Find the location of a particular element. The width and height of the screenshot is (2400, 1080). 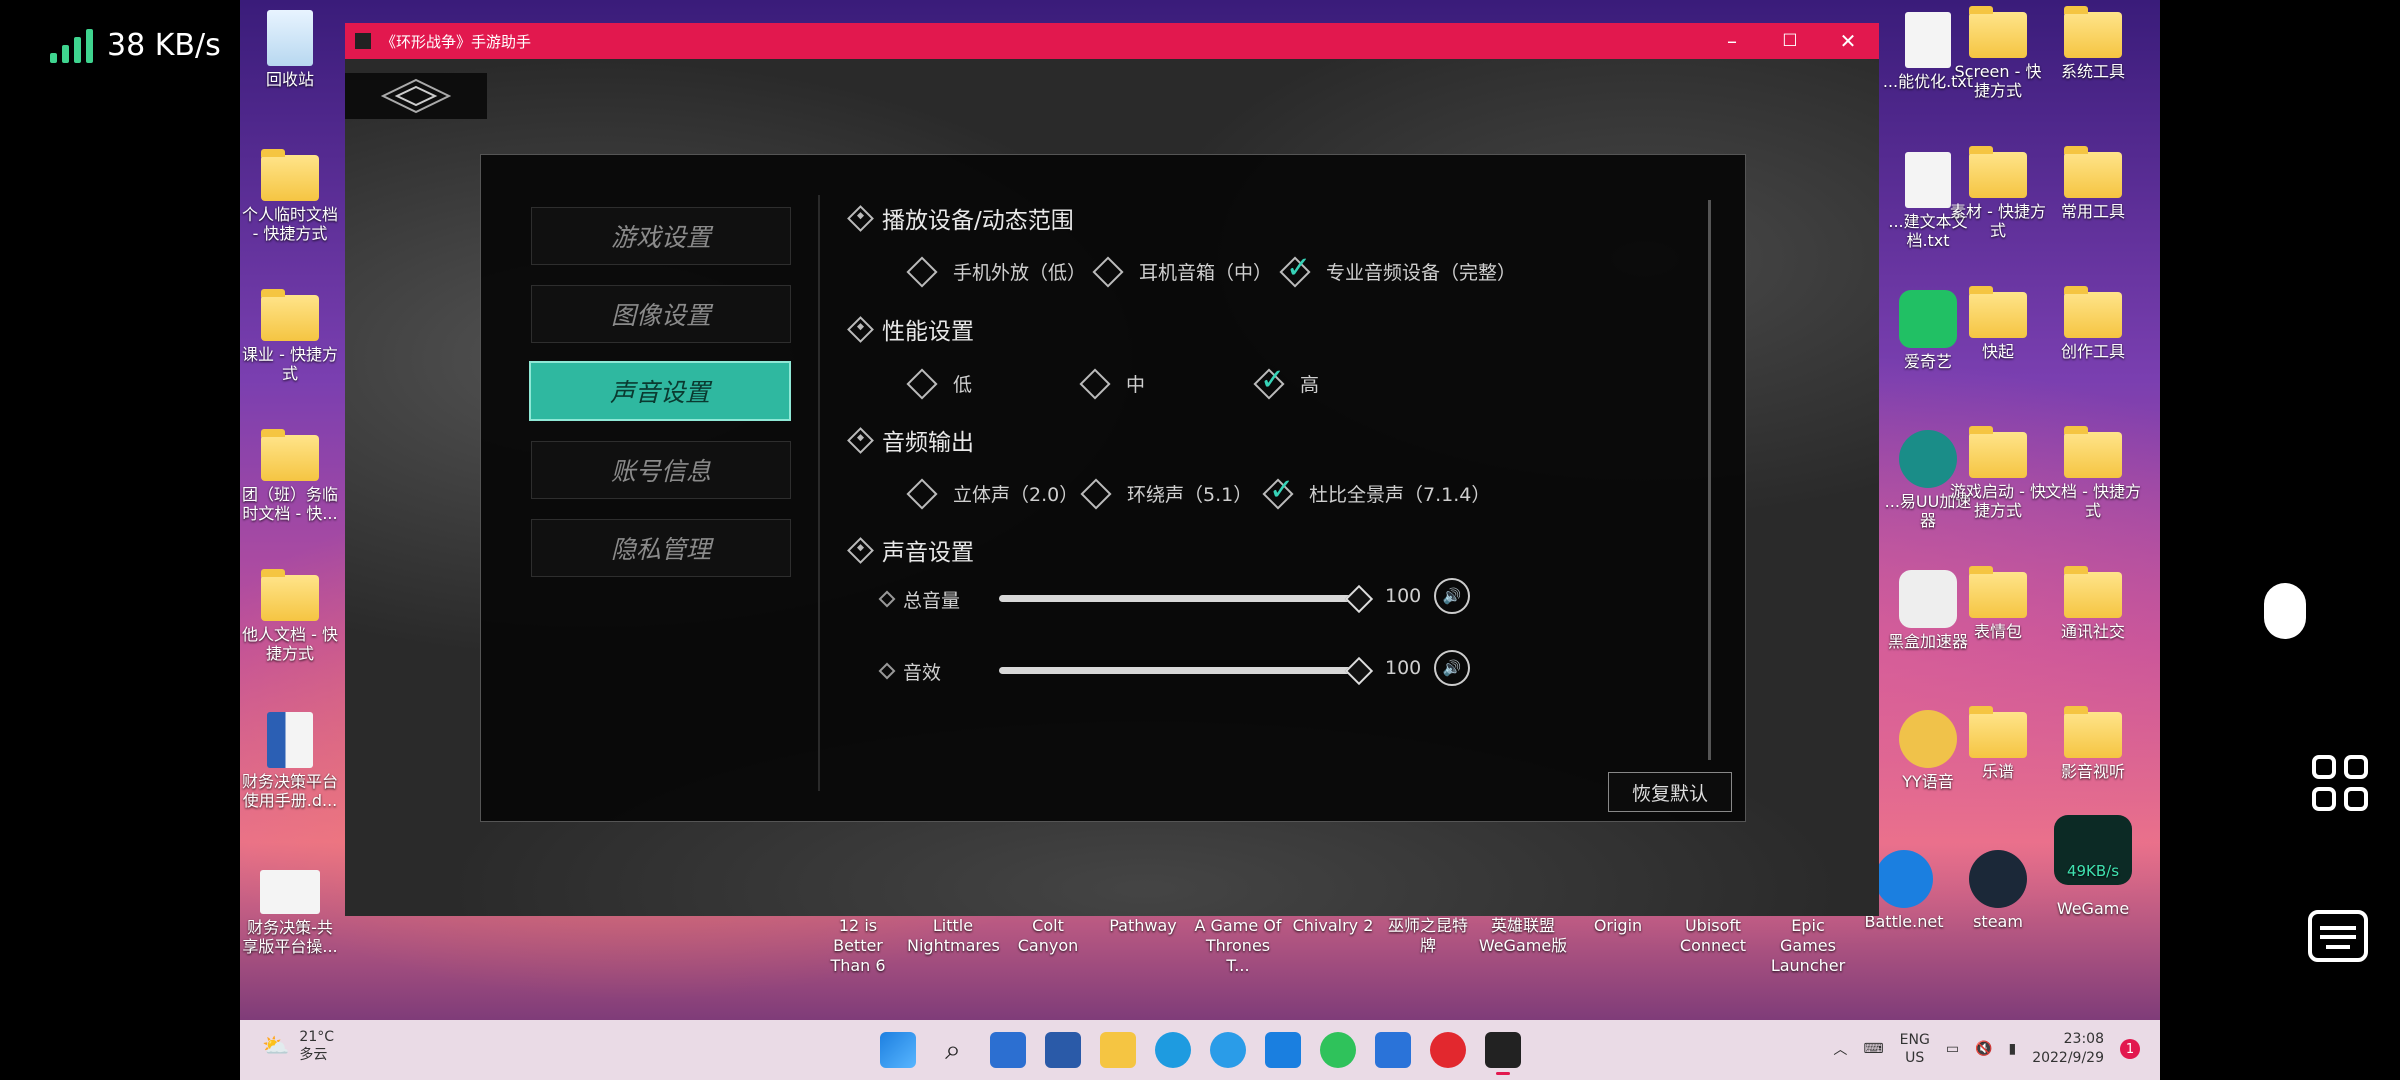

option-pro-audio: ✓ 专业音频设备（完整） is located at coordinates (1397, 269).